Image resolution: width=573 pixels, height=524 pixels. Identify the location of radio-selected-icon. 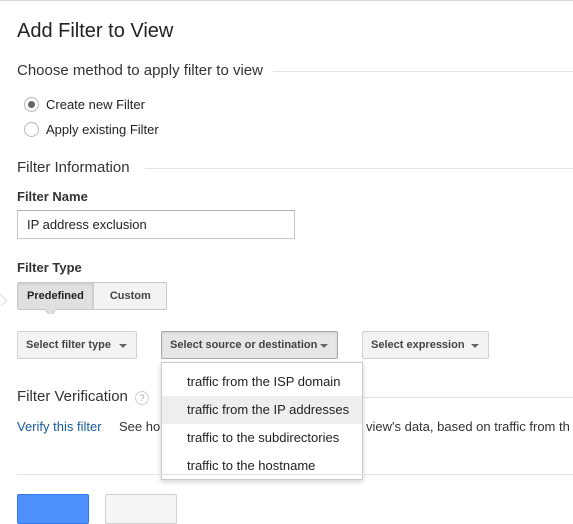
(31, 104).